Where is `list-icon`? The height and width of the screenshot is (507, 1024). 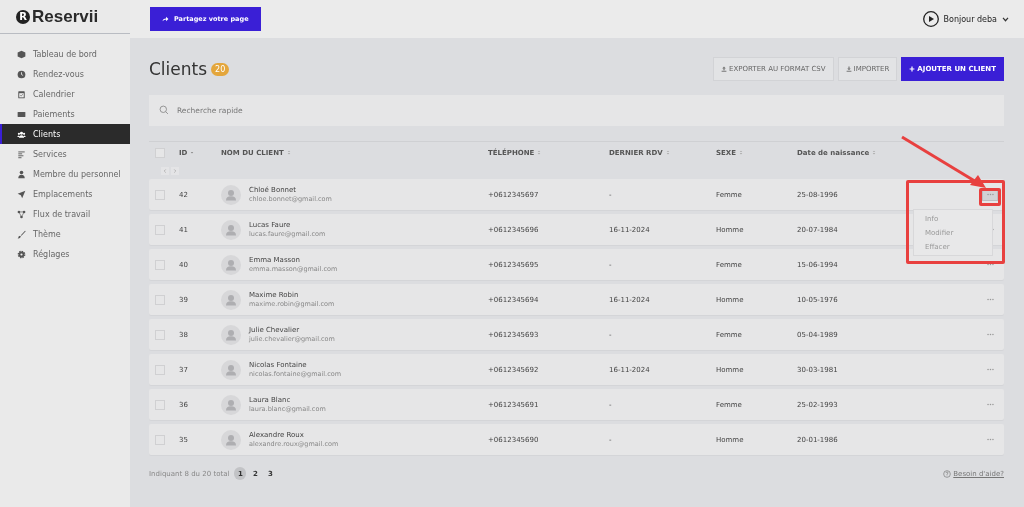 list-icon is located at coordinates (21, 154).